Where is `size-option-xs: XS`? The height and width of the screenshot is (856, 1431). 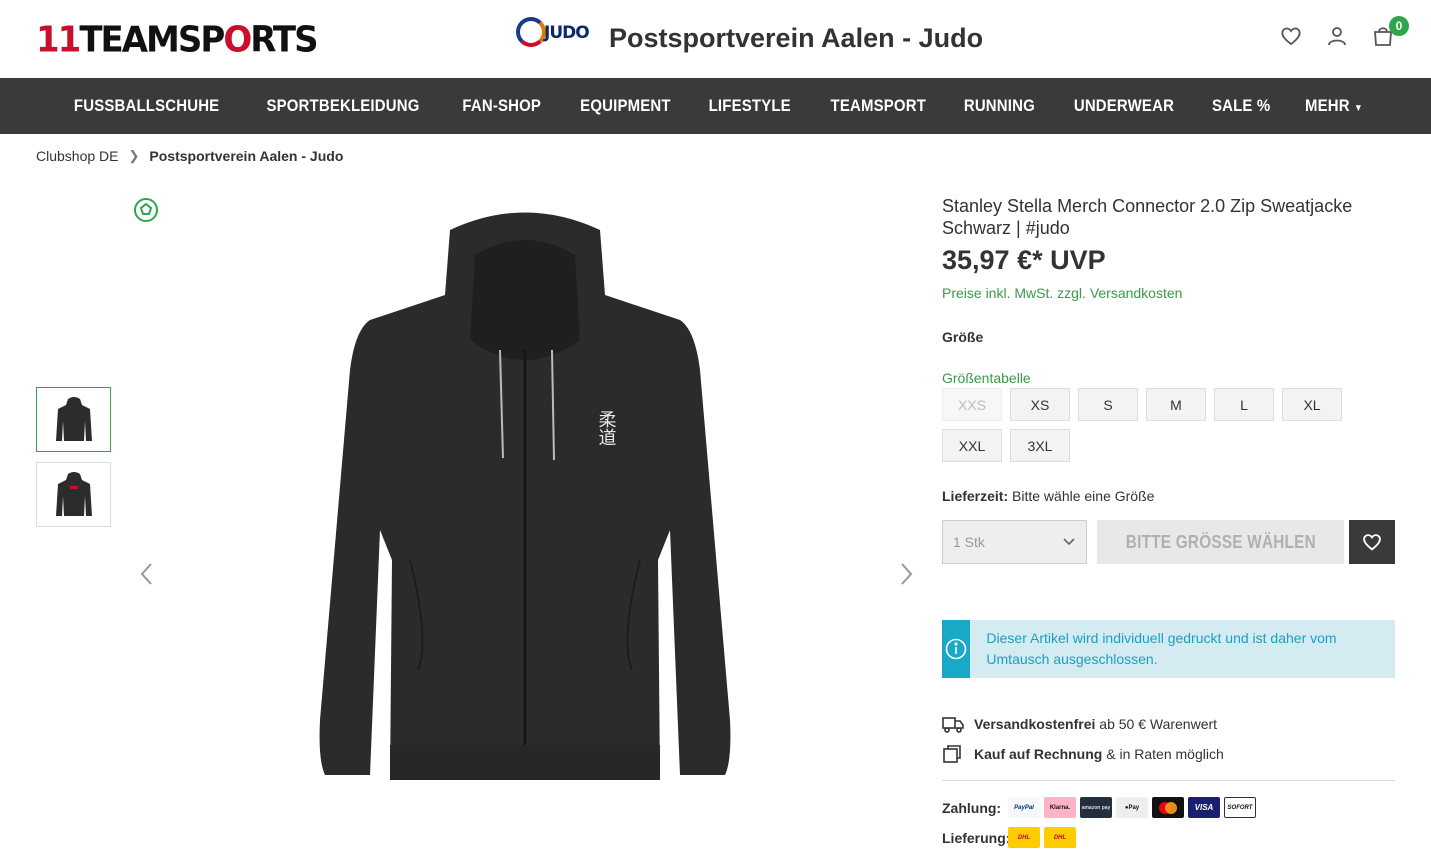 size-option-xs: XS is located at coordinates (1040, 404).